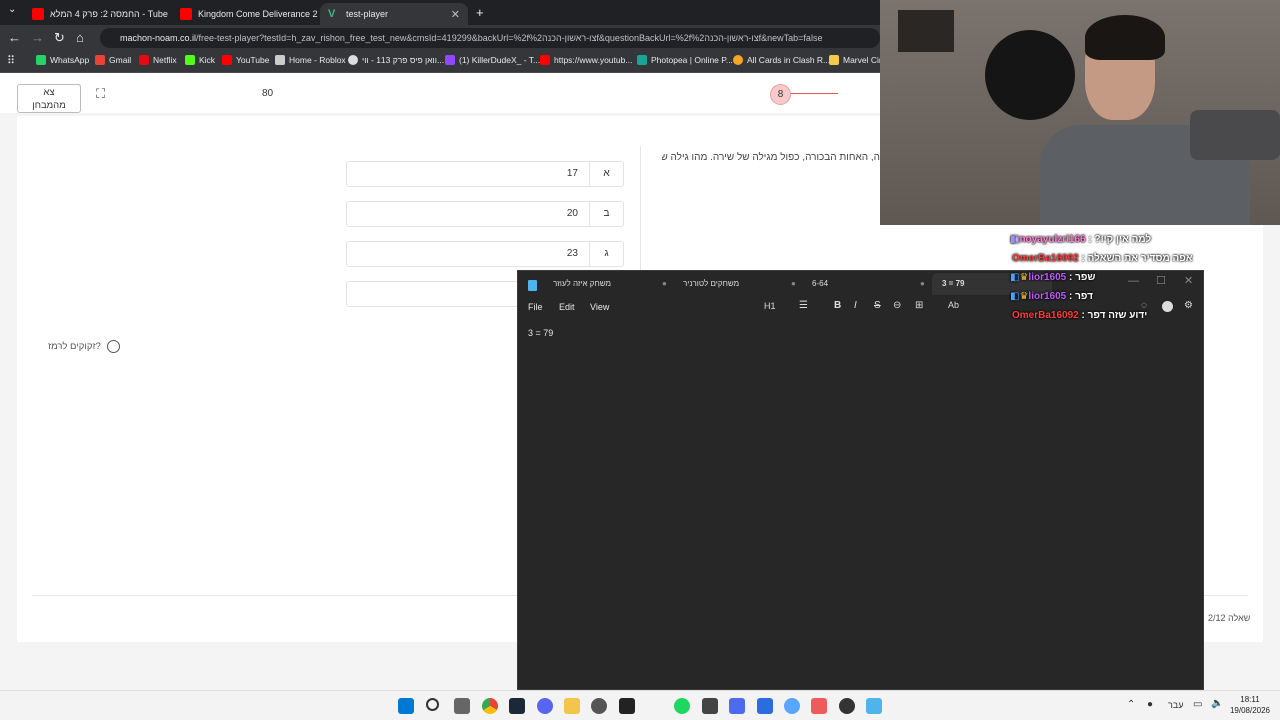 Image resolution: width=1280 pixels, height=720 pixels. I want to click on bookmark-gmail: Gmail, so click(113, 60).